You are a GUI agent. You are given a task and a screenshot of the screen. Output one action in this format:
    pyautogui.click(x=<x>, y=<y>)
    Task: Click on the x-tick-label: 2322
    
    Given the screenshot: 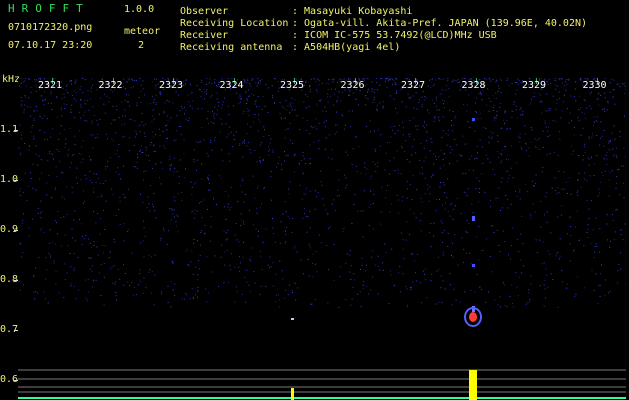 What is the action you would take?
    pyautogui.click(x=110, y=85)
    